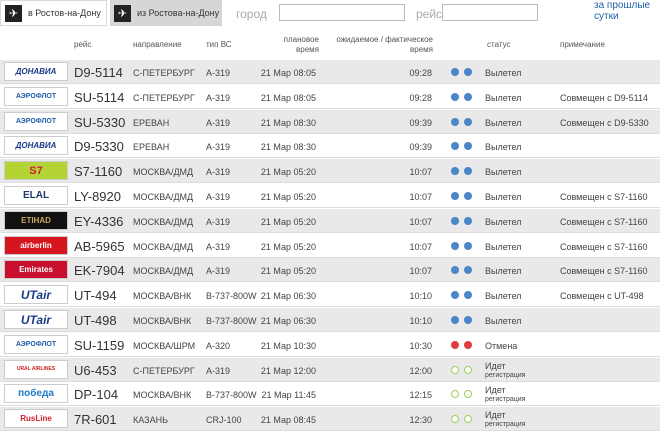 This screenshot has width=660, height=431. I want to click on airline-logo: S7, so click(36, 171).